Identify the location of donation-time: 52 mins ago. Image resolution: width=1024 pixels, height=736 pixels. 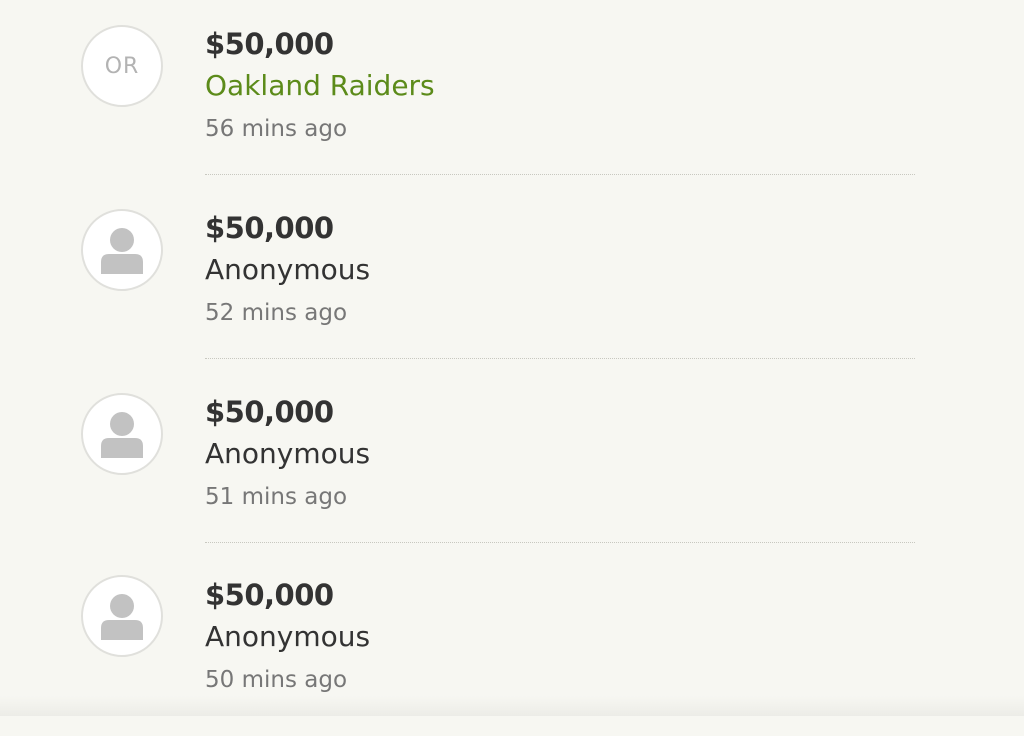
(276, 313).